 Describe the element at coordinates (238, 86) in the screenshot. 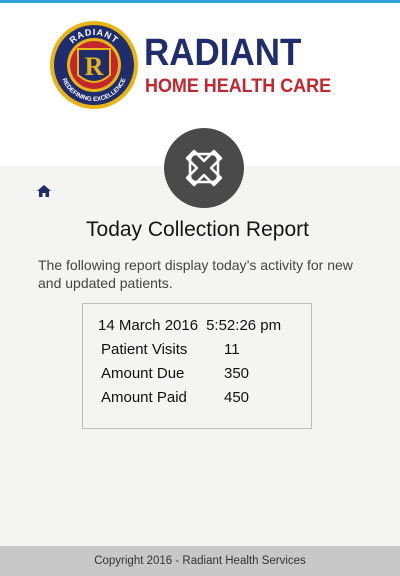

I see `brand-subtitle: HOME HEALTH CARE` at that location.